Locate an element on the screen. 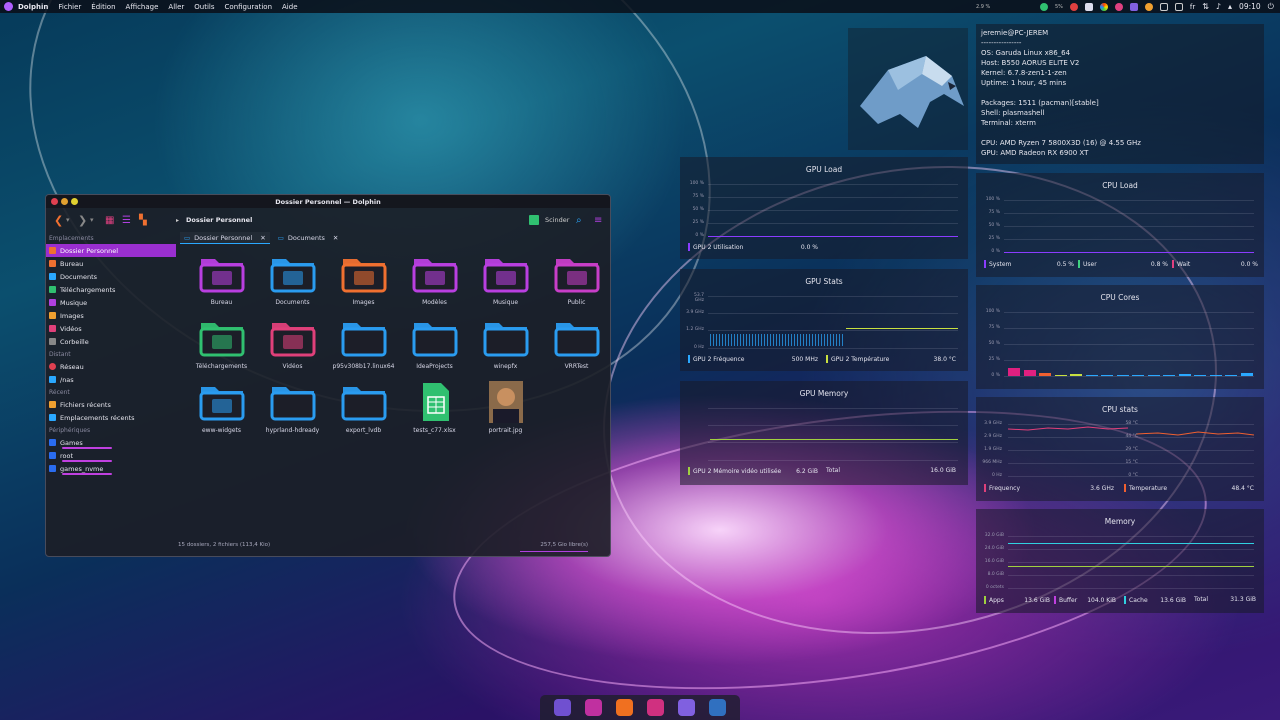 The image size is (1280, 720). sidebar-item-images: Images is located at coordinates (111, 315).